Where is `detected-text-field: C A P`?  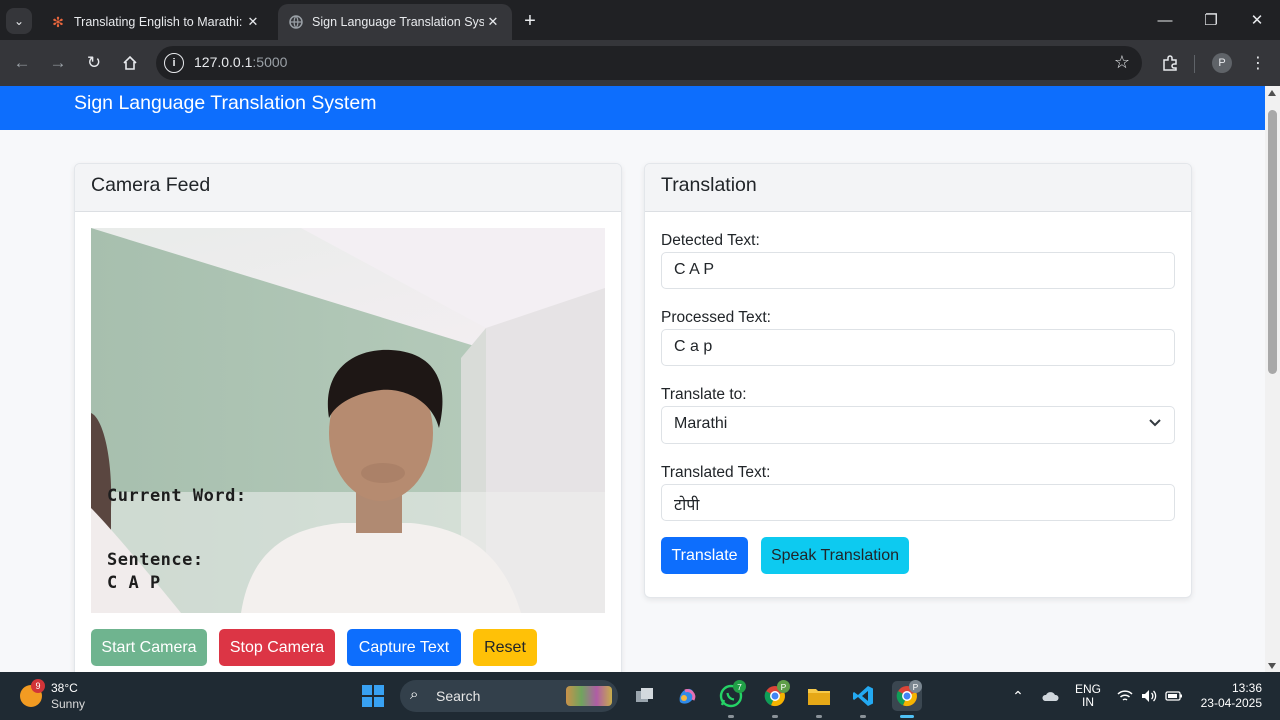
detected-text-field: C A P is located at coordinates (918, 270).